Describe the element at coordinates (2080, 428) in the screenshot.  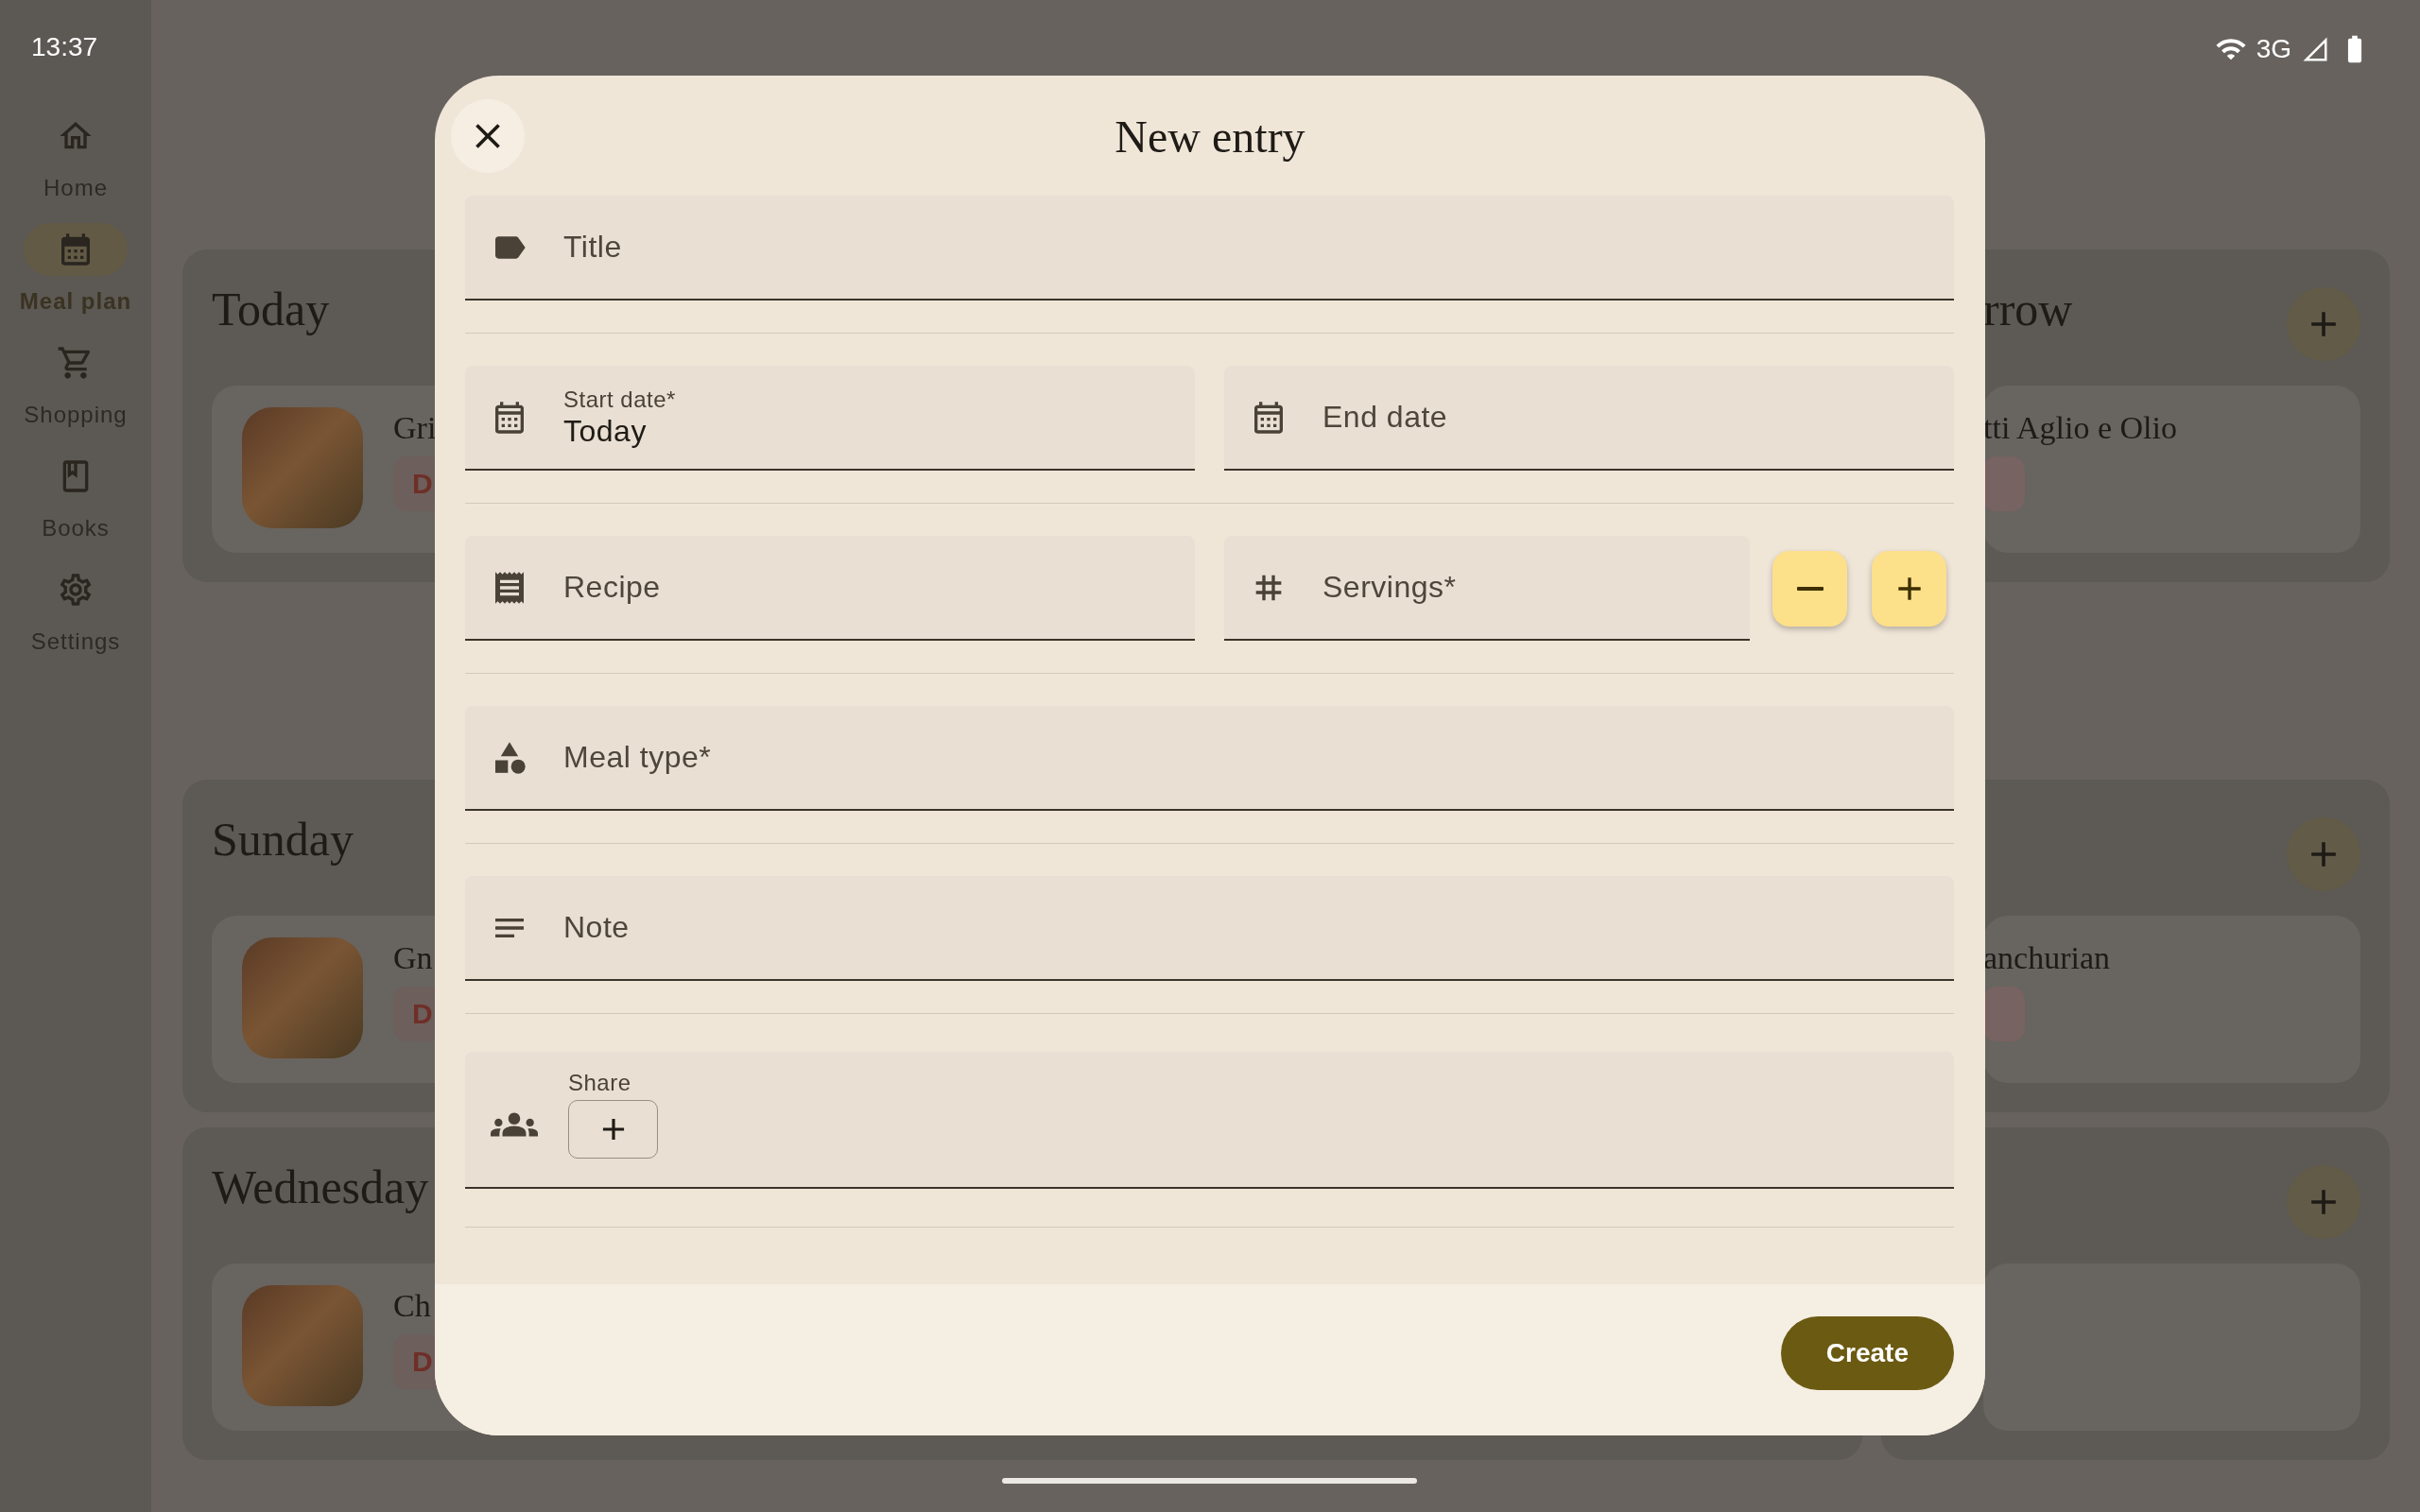
I see `meal-title: tti Aglio e Olio` at that location.